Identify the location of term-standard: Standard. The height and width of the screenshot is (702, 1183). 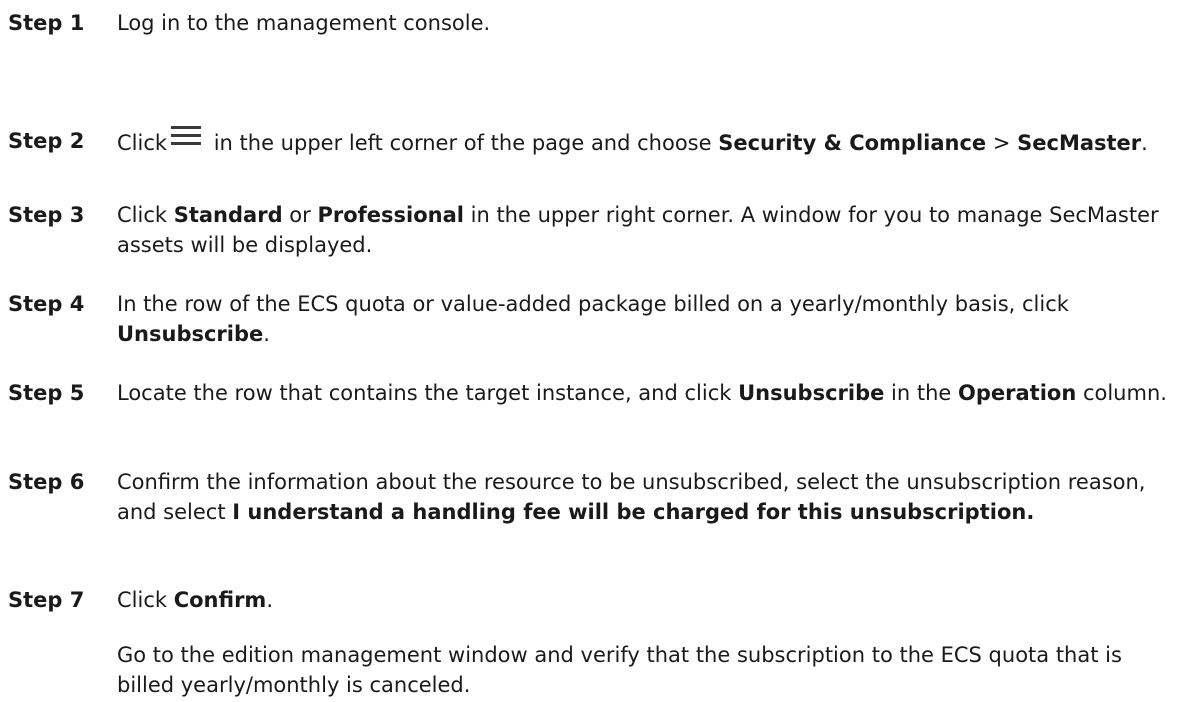
(228, 215).